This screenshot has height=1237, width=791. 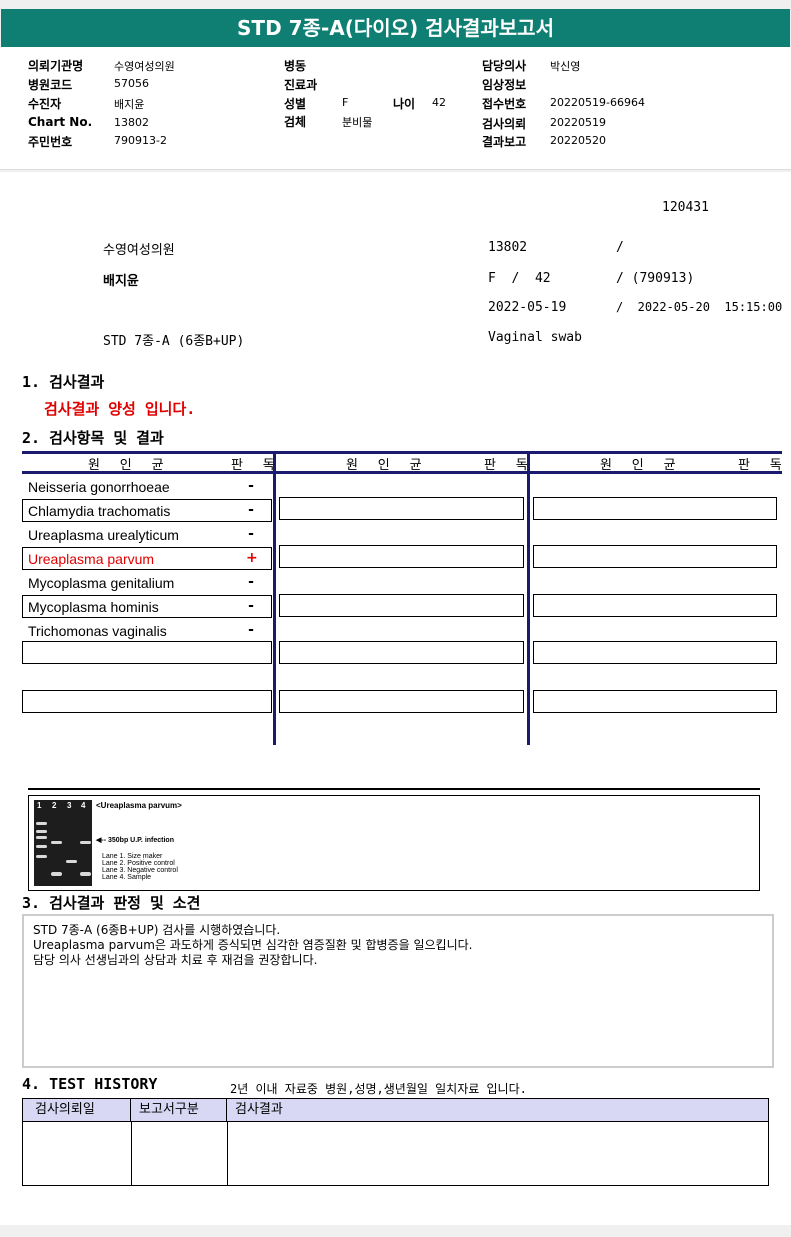 What do you see at coordinates (394, 789) in the screenshot?
I see `gel-top-rule` at bounding box center [394, 789].